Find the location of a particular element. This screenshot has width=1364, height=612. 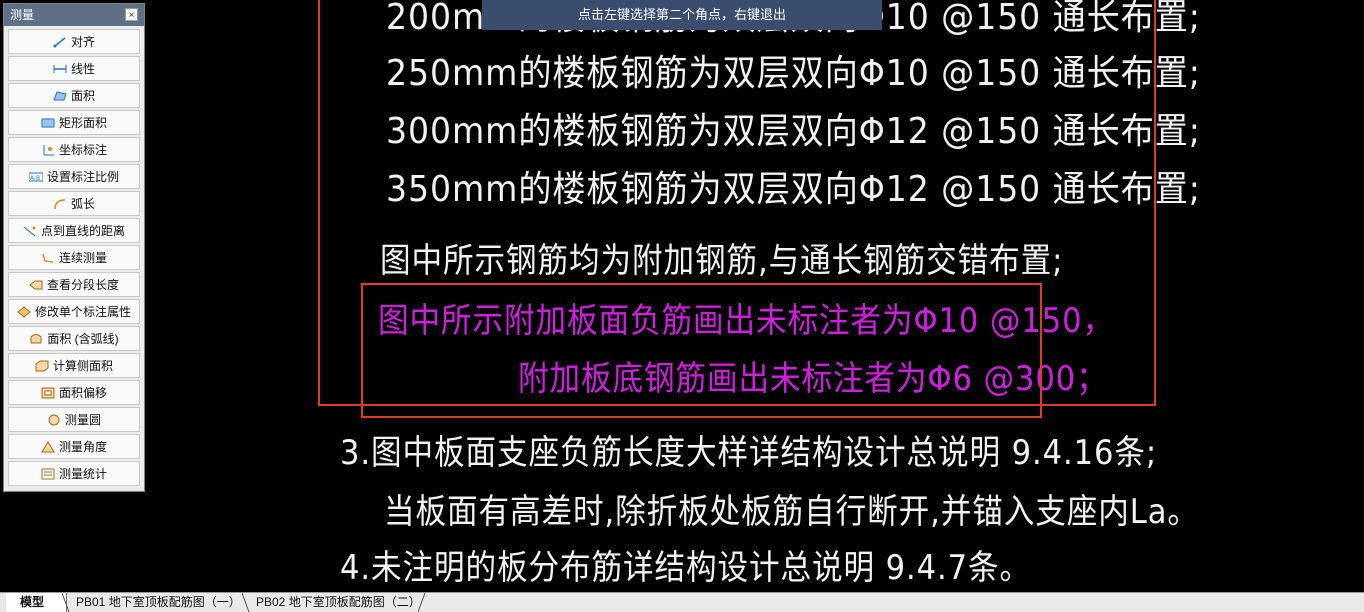

tool-side-area-button: 计算侧面积 is located at coordinates (74, 365).